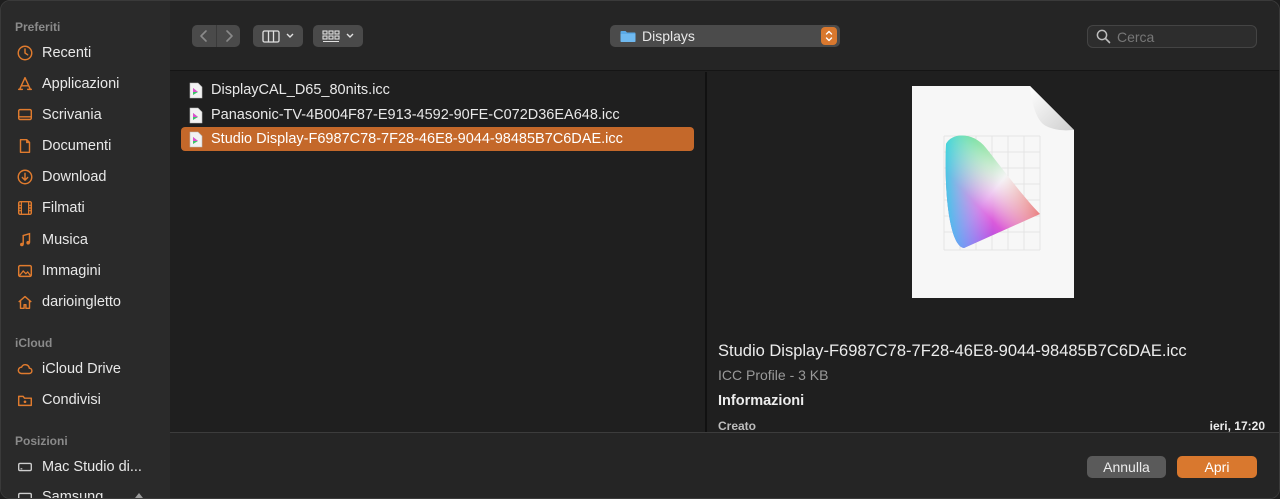 The height and width of the screenshot is (499, 1280). What do you see at coordinates (437, 90) in the screenshot?
I see `file-row: DisplayCAL_D65_80nits.icc` at bounding box center [437, 90].